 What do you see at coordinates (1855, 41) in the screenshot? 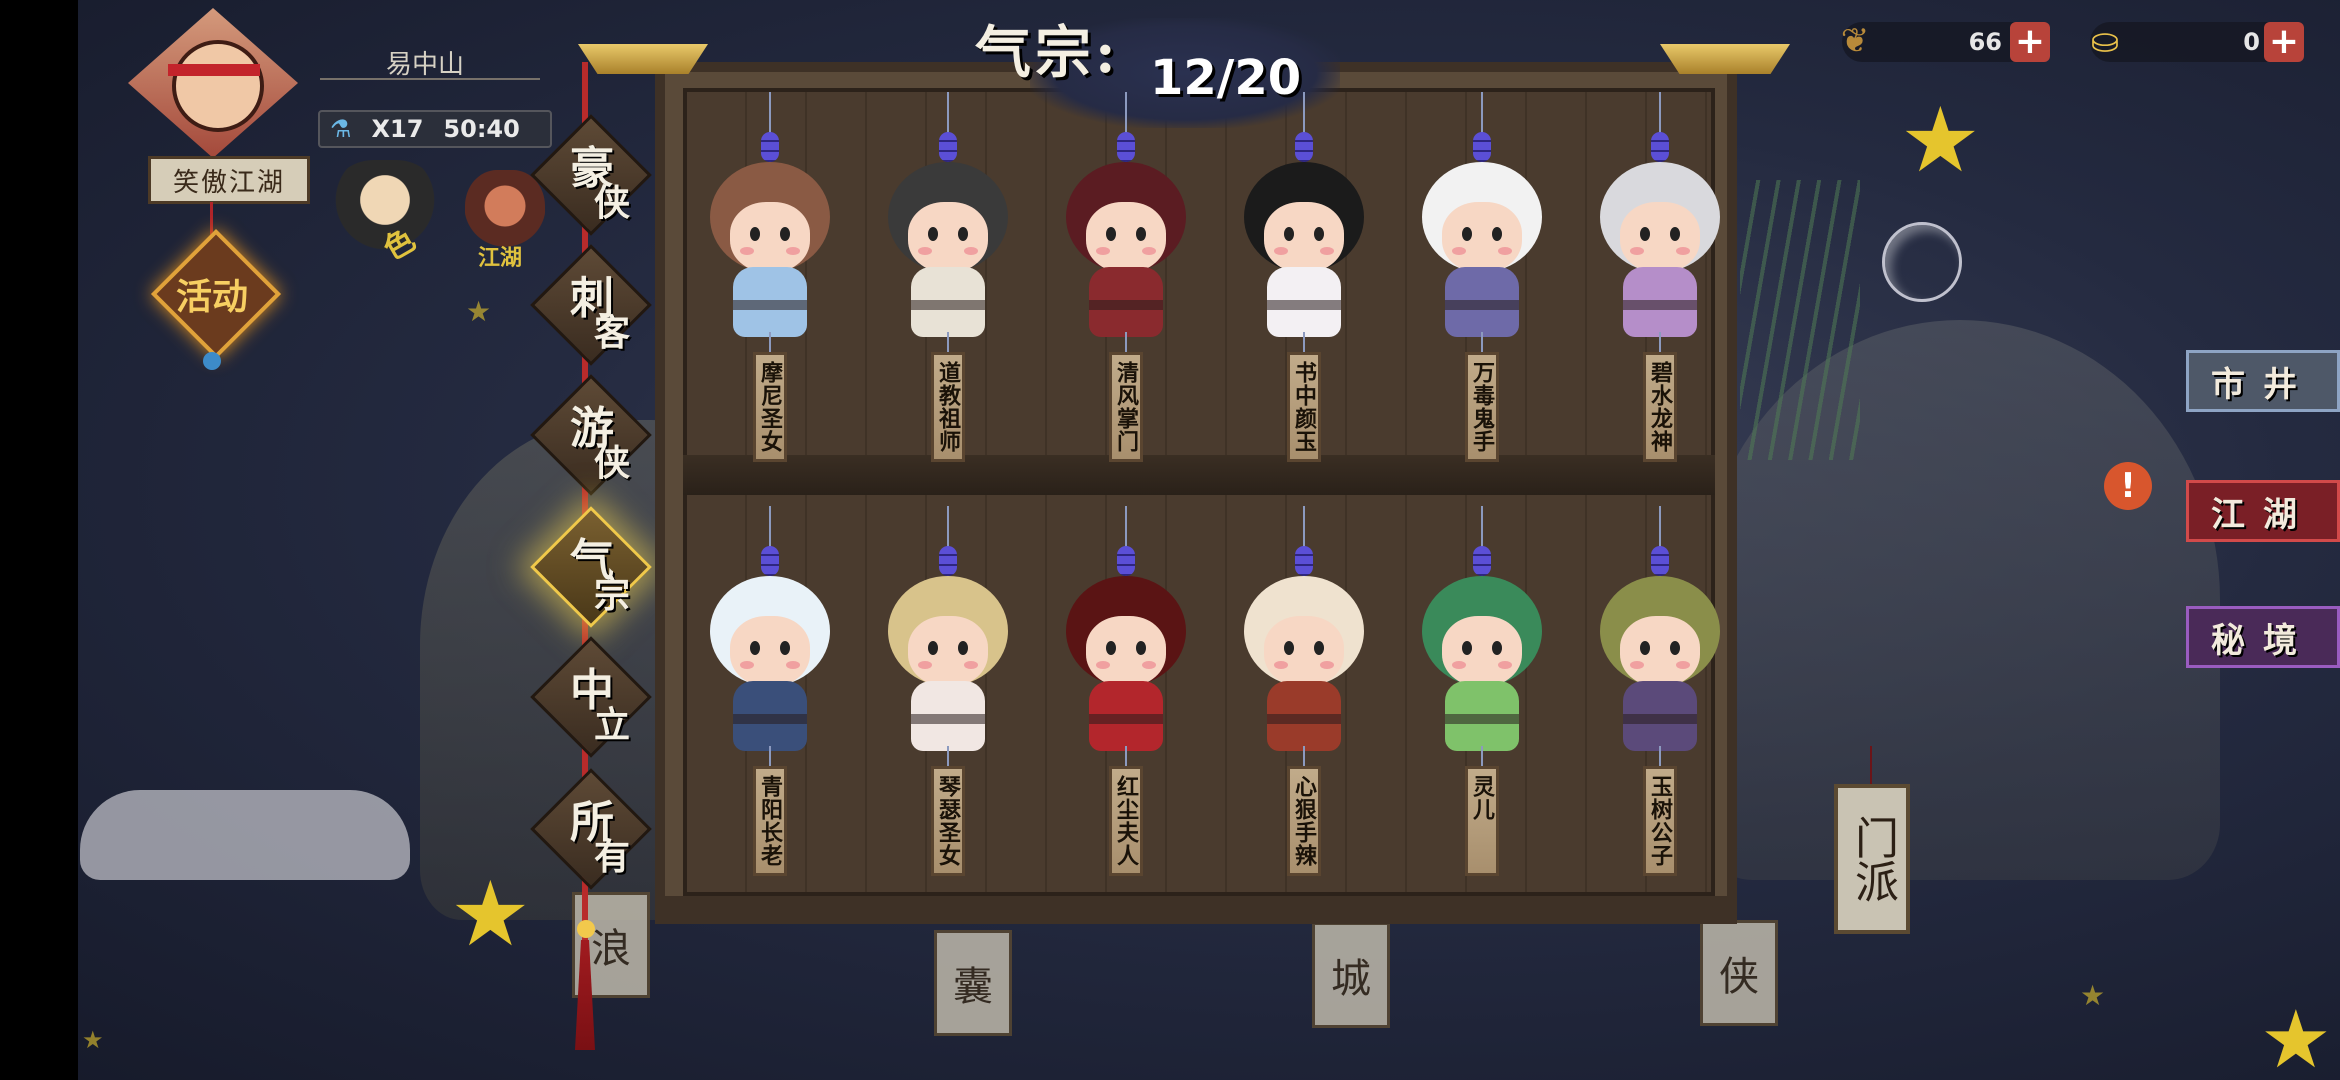
I see `leaf-icon: ❦` at bounding box center [1855, 41].